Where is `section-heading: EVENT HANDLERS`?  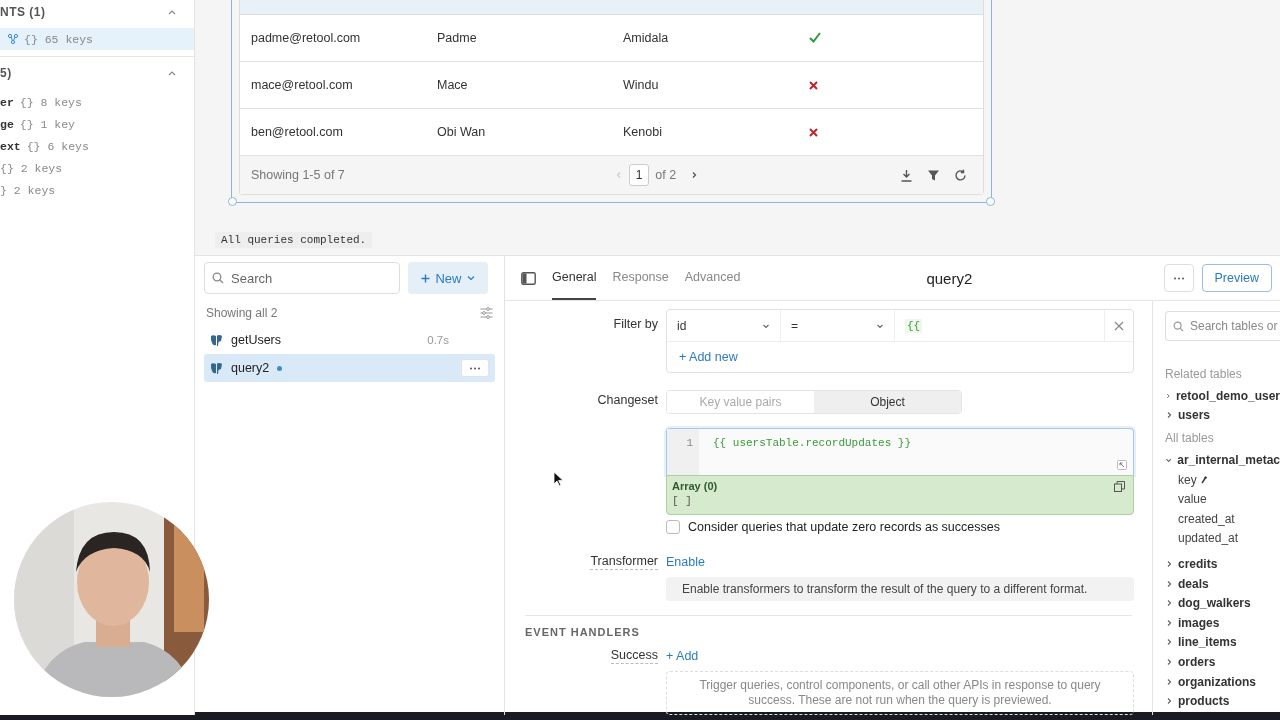
section-heading: EVENT HANDLERS is located at coordinates (582, 632).